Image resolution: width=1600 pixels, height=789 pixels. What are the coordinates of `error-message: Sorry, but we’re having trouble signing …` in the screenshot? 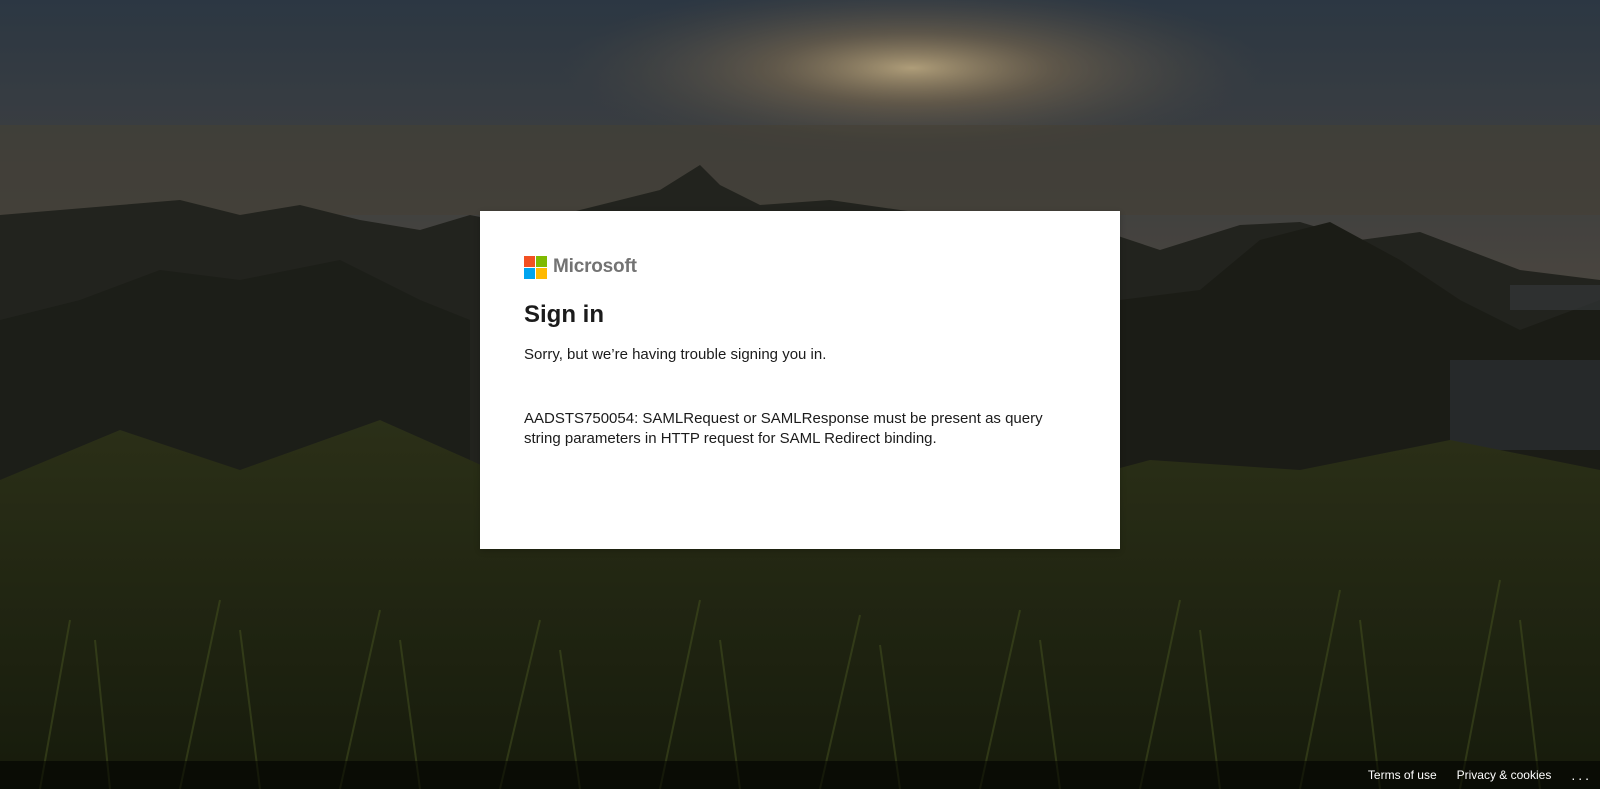 It's located at (675, 354).